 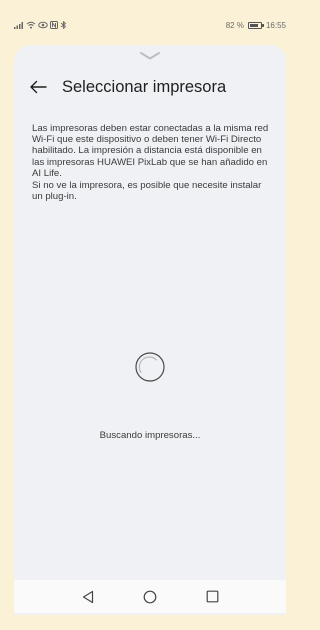 I want to click on header: Seleccionar impresora, so click(x=150, y=87).